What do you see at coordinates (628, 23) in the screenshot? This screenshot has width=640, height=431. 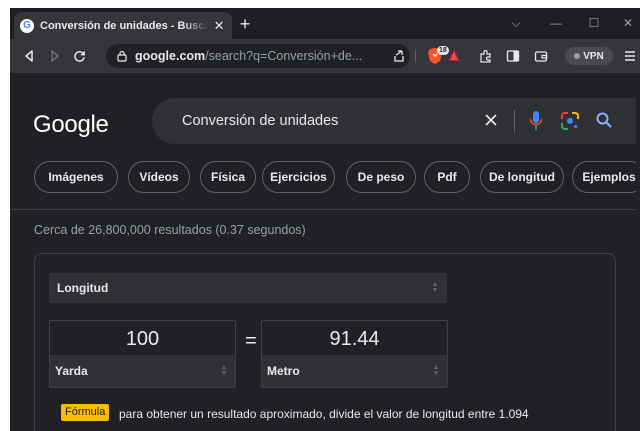 I see `close-window-icon: ✕` at bounding box center [628, 23].